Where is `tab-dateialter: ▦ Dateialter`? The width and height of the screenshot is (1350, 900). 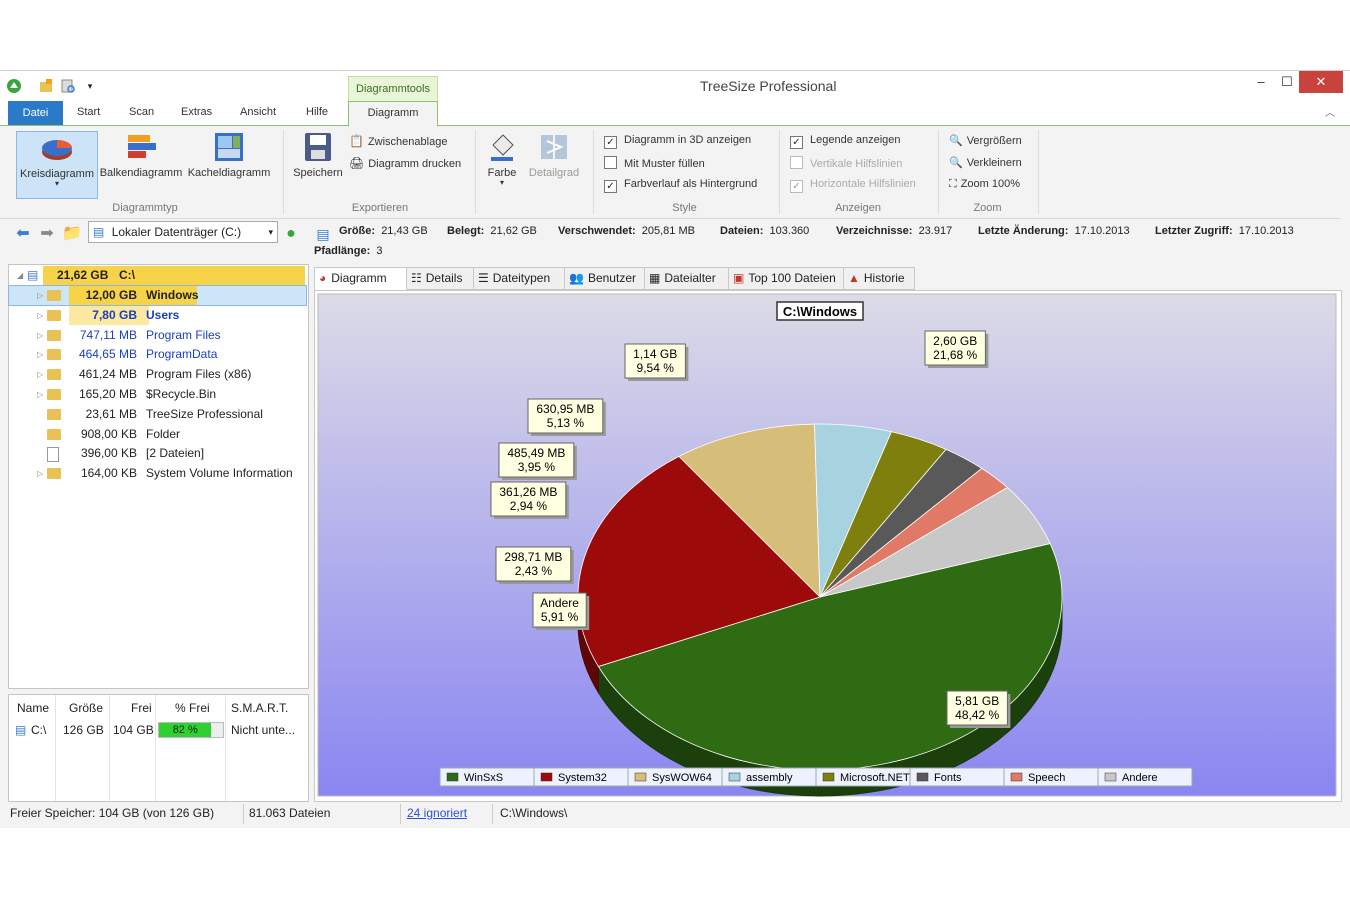
tab-dateialter: ▦ Dateialter is located at coordinates (687, 278).